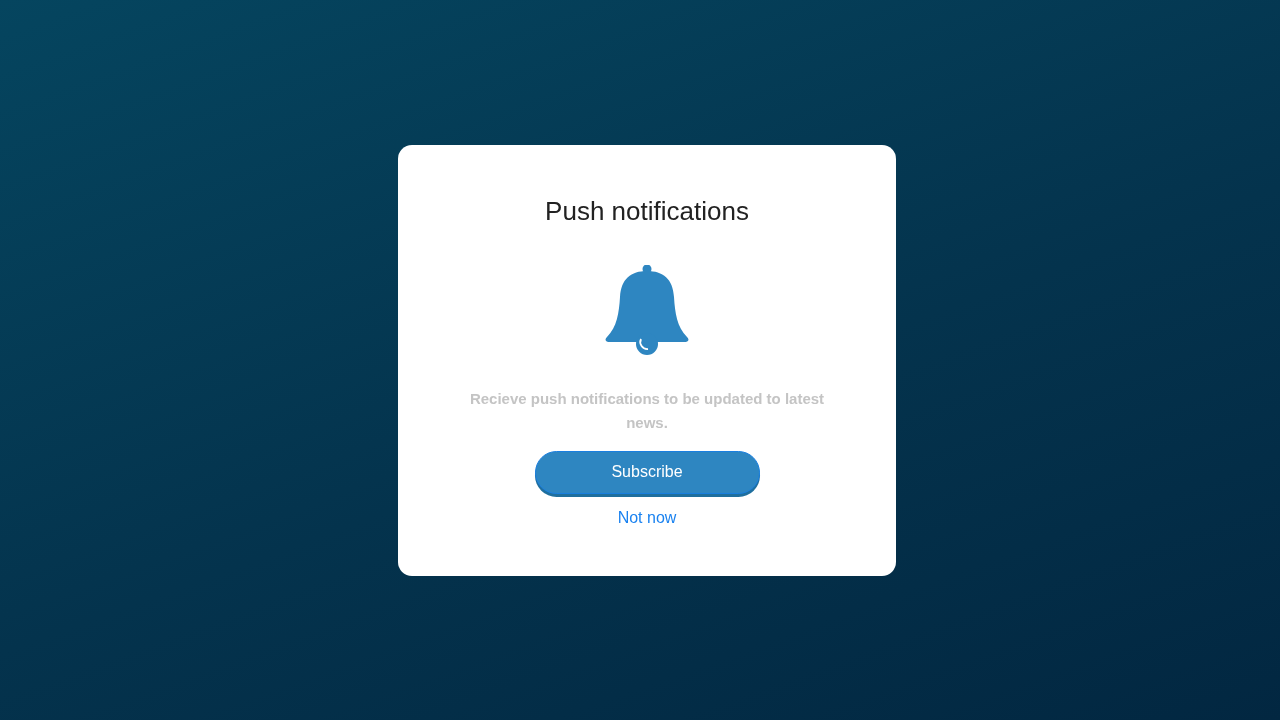 The height and width of the screenshot is (720, 1280). What do you see at coordinates (647, 517) in the screenshot?
I see `not-now-link: Not now` at bounding box center [647, 517].